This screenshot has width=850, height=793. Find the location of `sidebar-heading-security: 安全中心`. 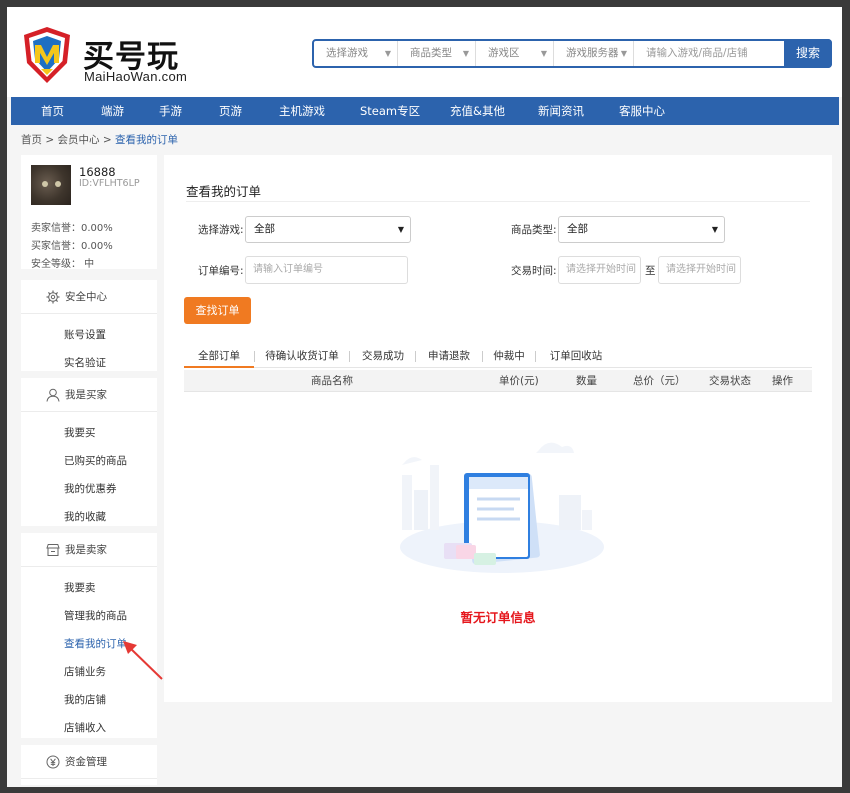

sidebar-heading-security: 安全中心 is located at coordinates (89, 297).